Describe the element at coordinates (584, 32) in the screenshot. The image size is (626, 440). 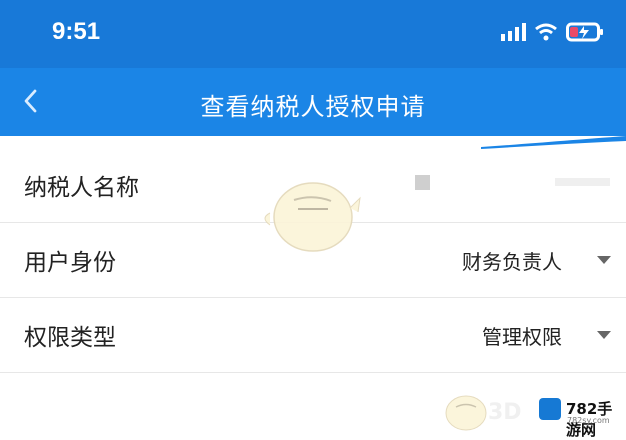
I see `battery-charging-icon` at that location.